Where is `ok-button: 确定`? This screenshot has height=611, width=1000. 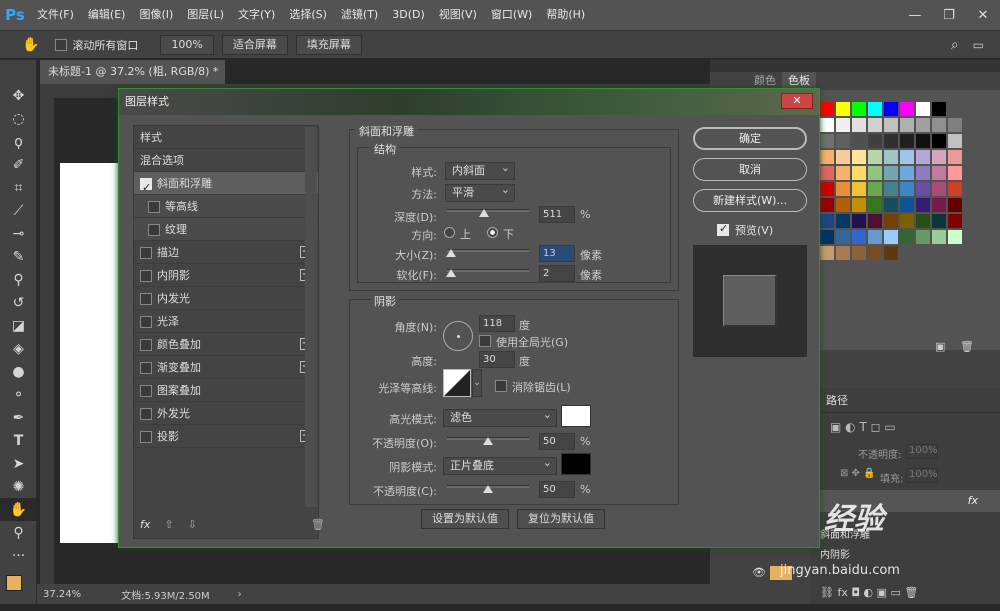
ok-button: 确定 is located at coordinates (750, 138).